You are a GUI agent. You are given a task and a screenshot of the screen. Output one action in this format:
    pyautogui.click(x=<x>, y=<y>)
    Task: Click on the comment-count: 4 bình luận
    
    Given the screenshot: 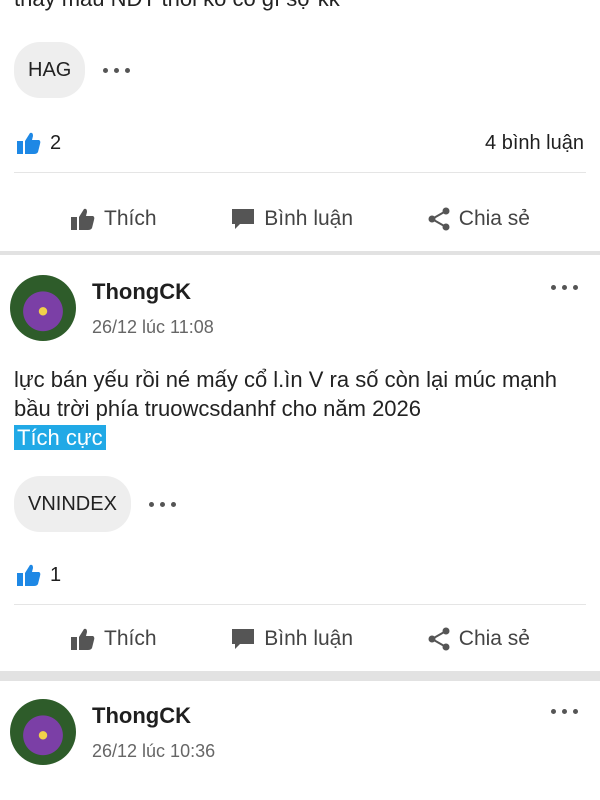 What is the action you would take?
    pyautogui.click(x=534, y=143)
    